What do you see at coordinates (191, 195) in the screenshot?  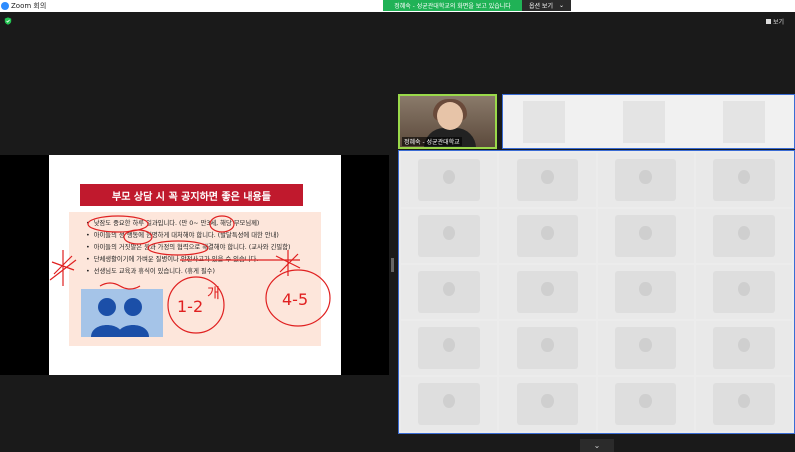 I see `slide-title: 부모 상담 시 꼭 공지하면 좋은 내용들` at bounding box center [191, 195].